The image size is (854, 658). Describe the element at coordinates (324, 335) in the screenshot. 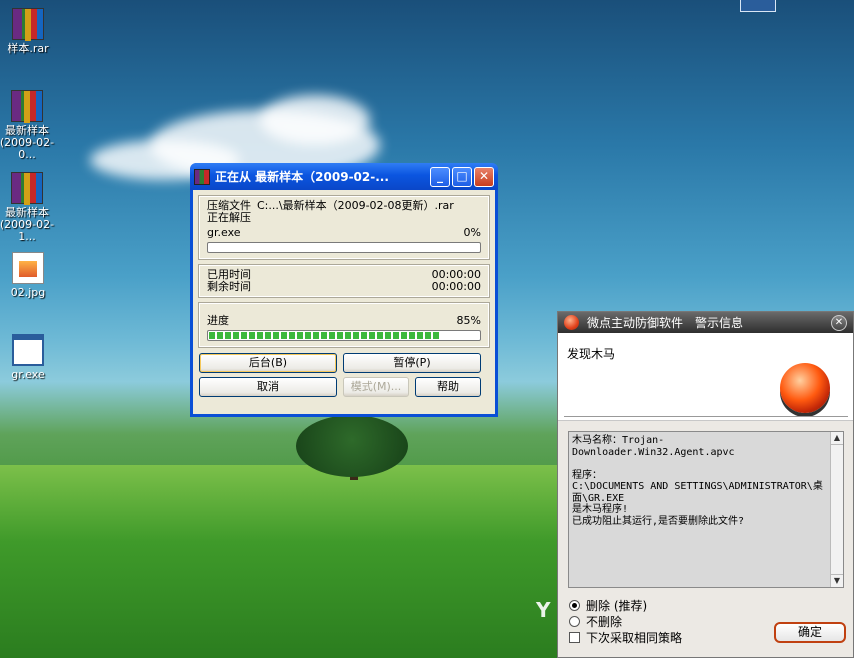

I see `total-progress-fill` at that location.